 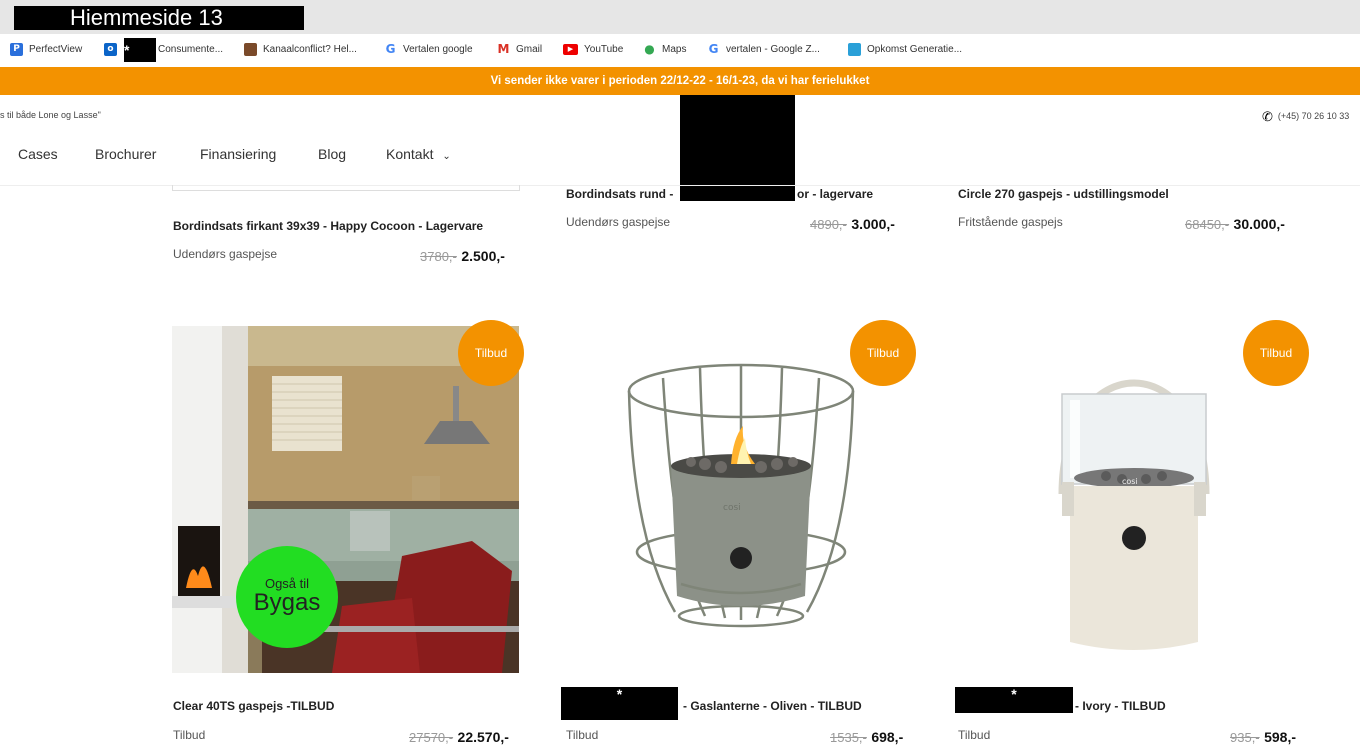 I want to click on outlook-icon: o, so click(x=110, y=49).